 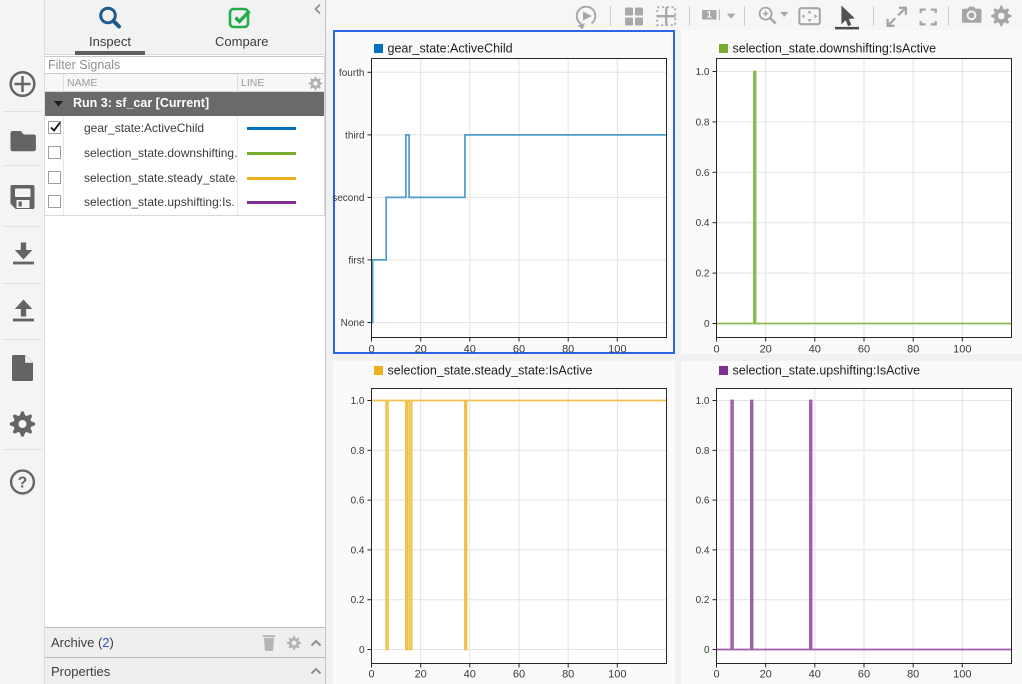 I want to click on svg-text: None, so click(x=353, y=323).